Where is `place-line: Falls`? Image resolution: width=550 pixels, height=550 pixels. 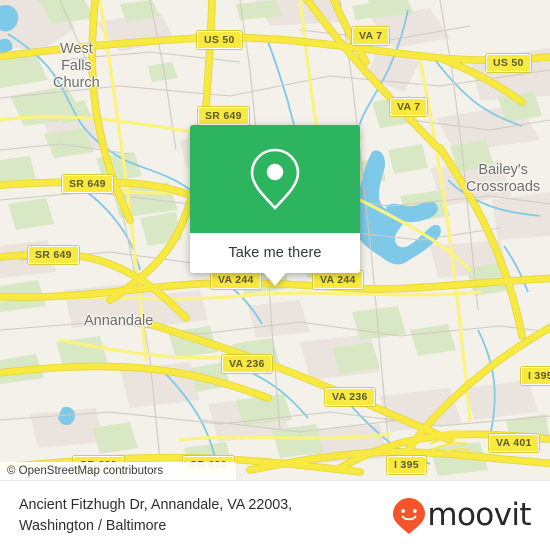 place-line: Falls is located at coordinates (76, 66).